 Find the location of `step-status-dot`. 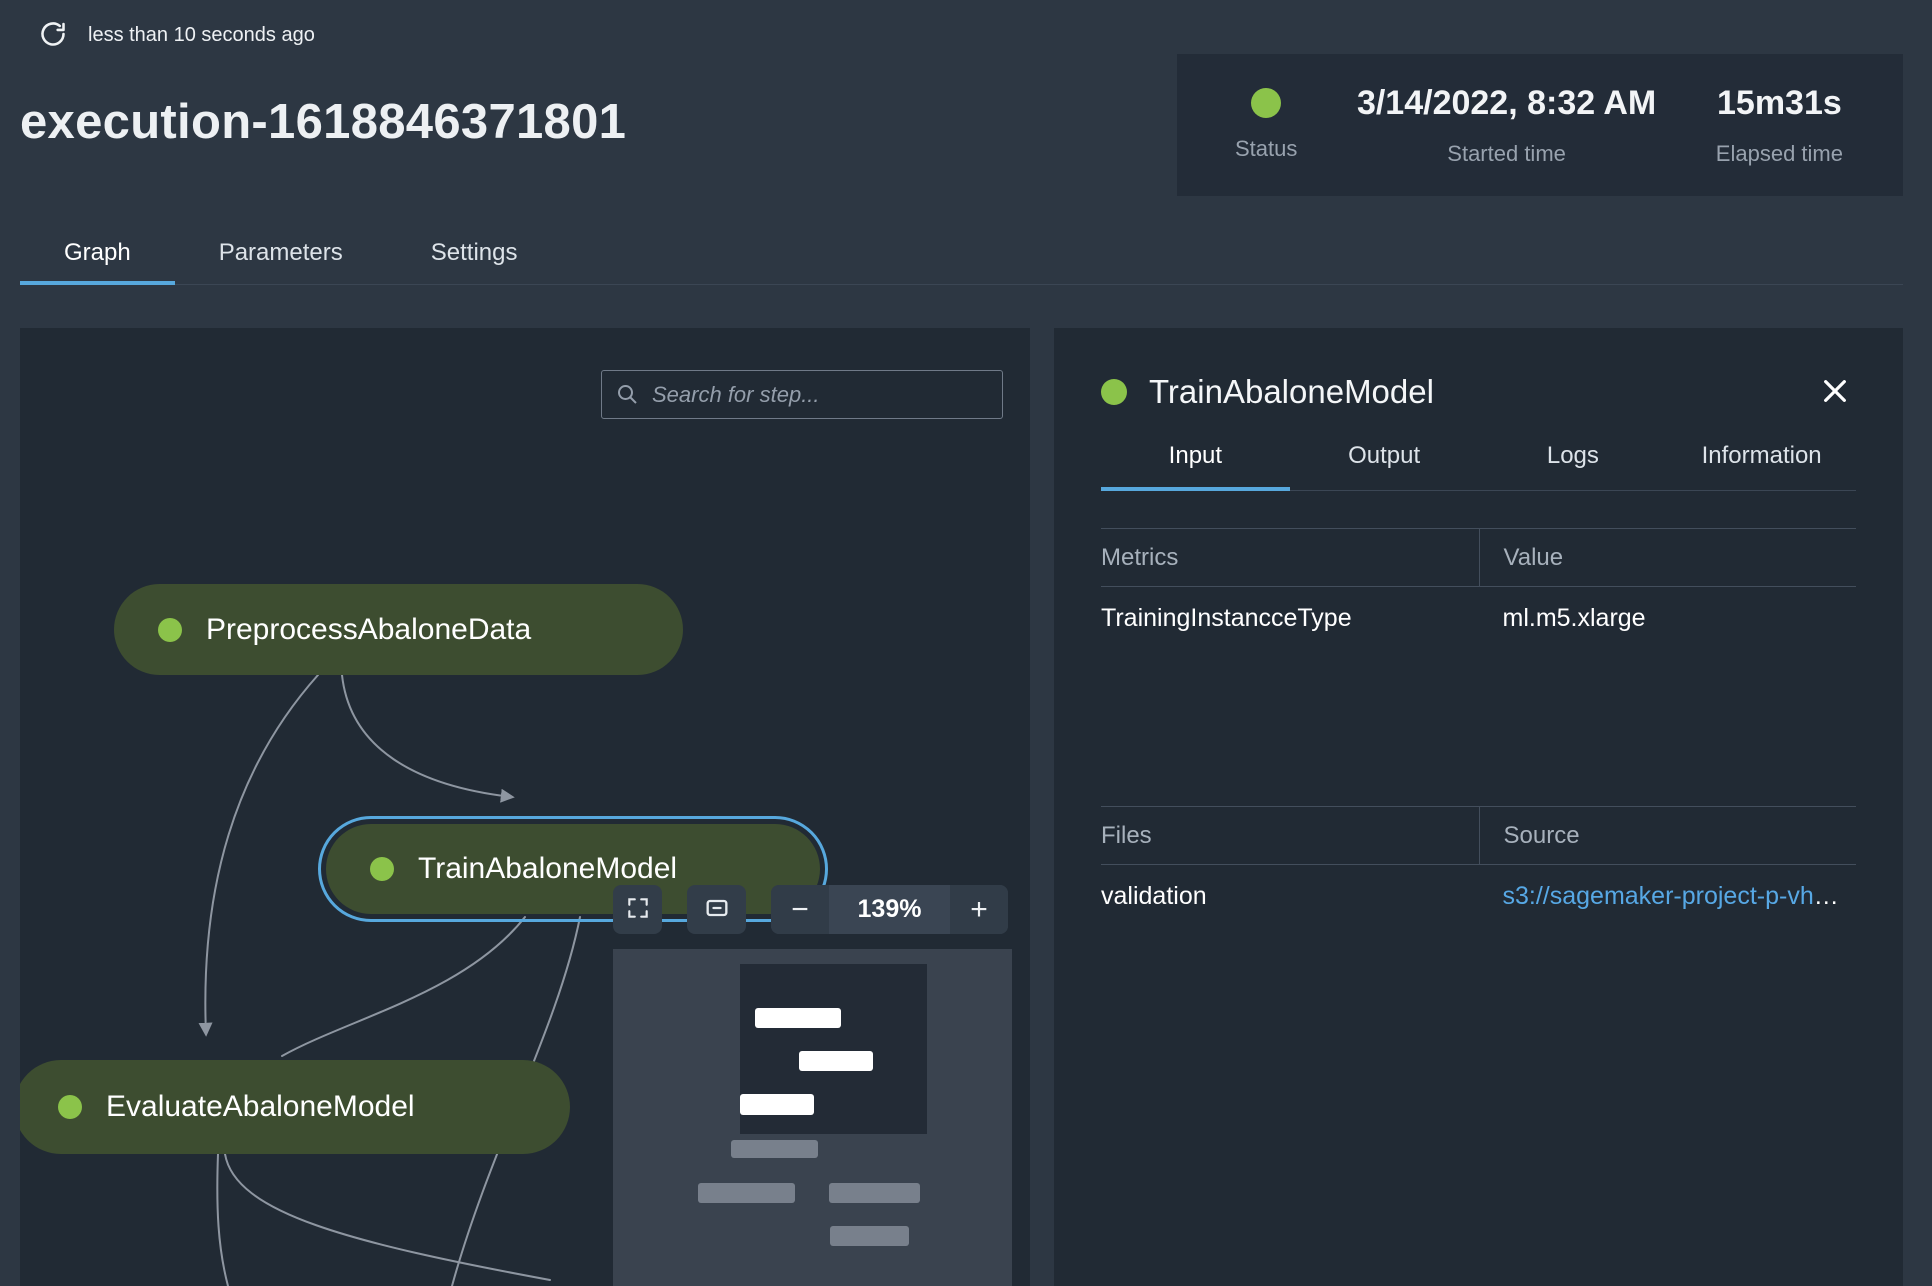

step-status-dot is located at coordinates (1114, 392).